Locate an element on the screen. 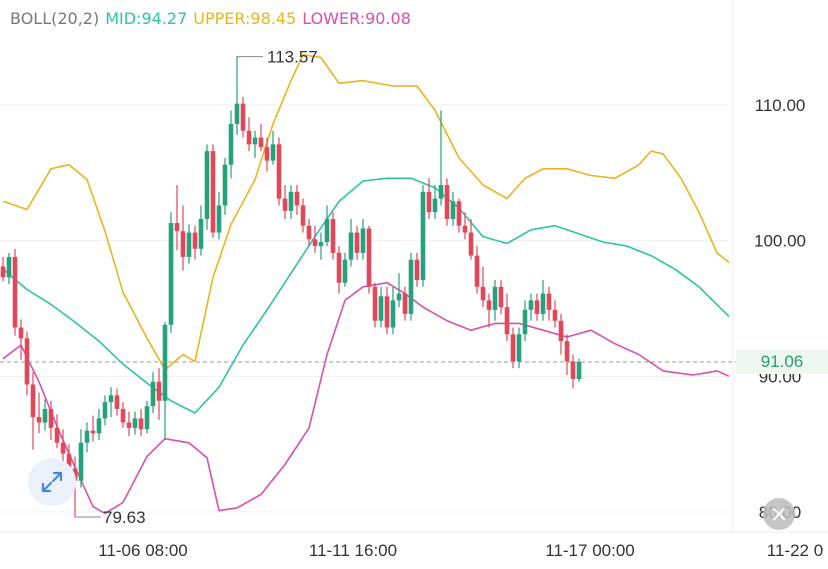  expand-arrows-icon is located at coordinates (52, 482).